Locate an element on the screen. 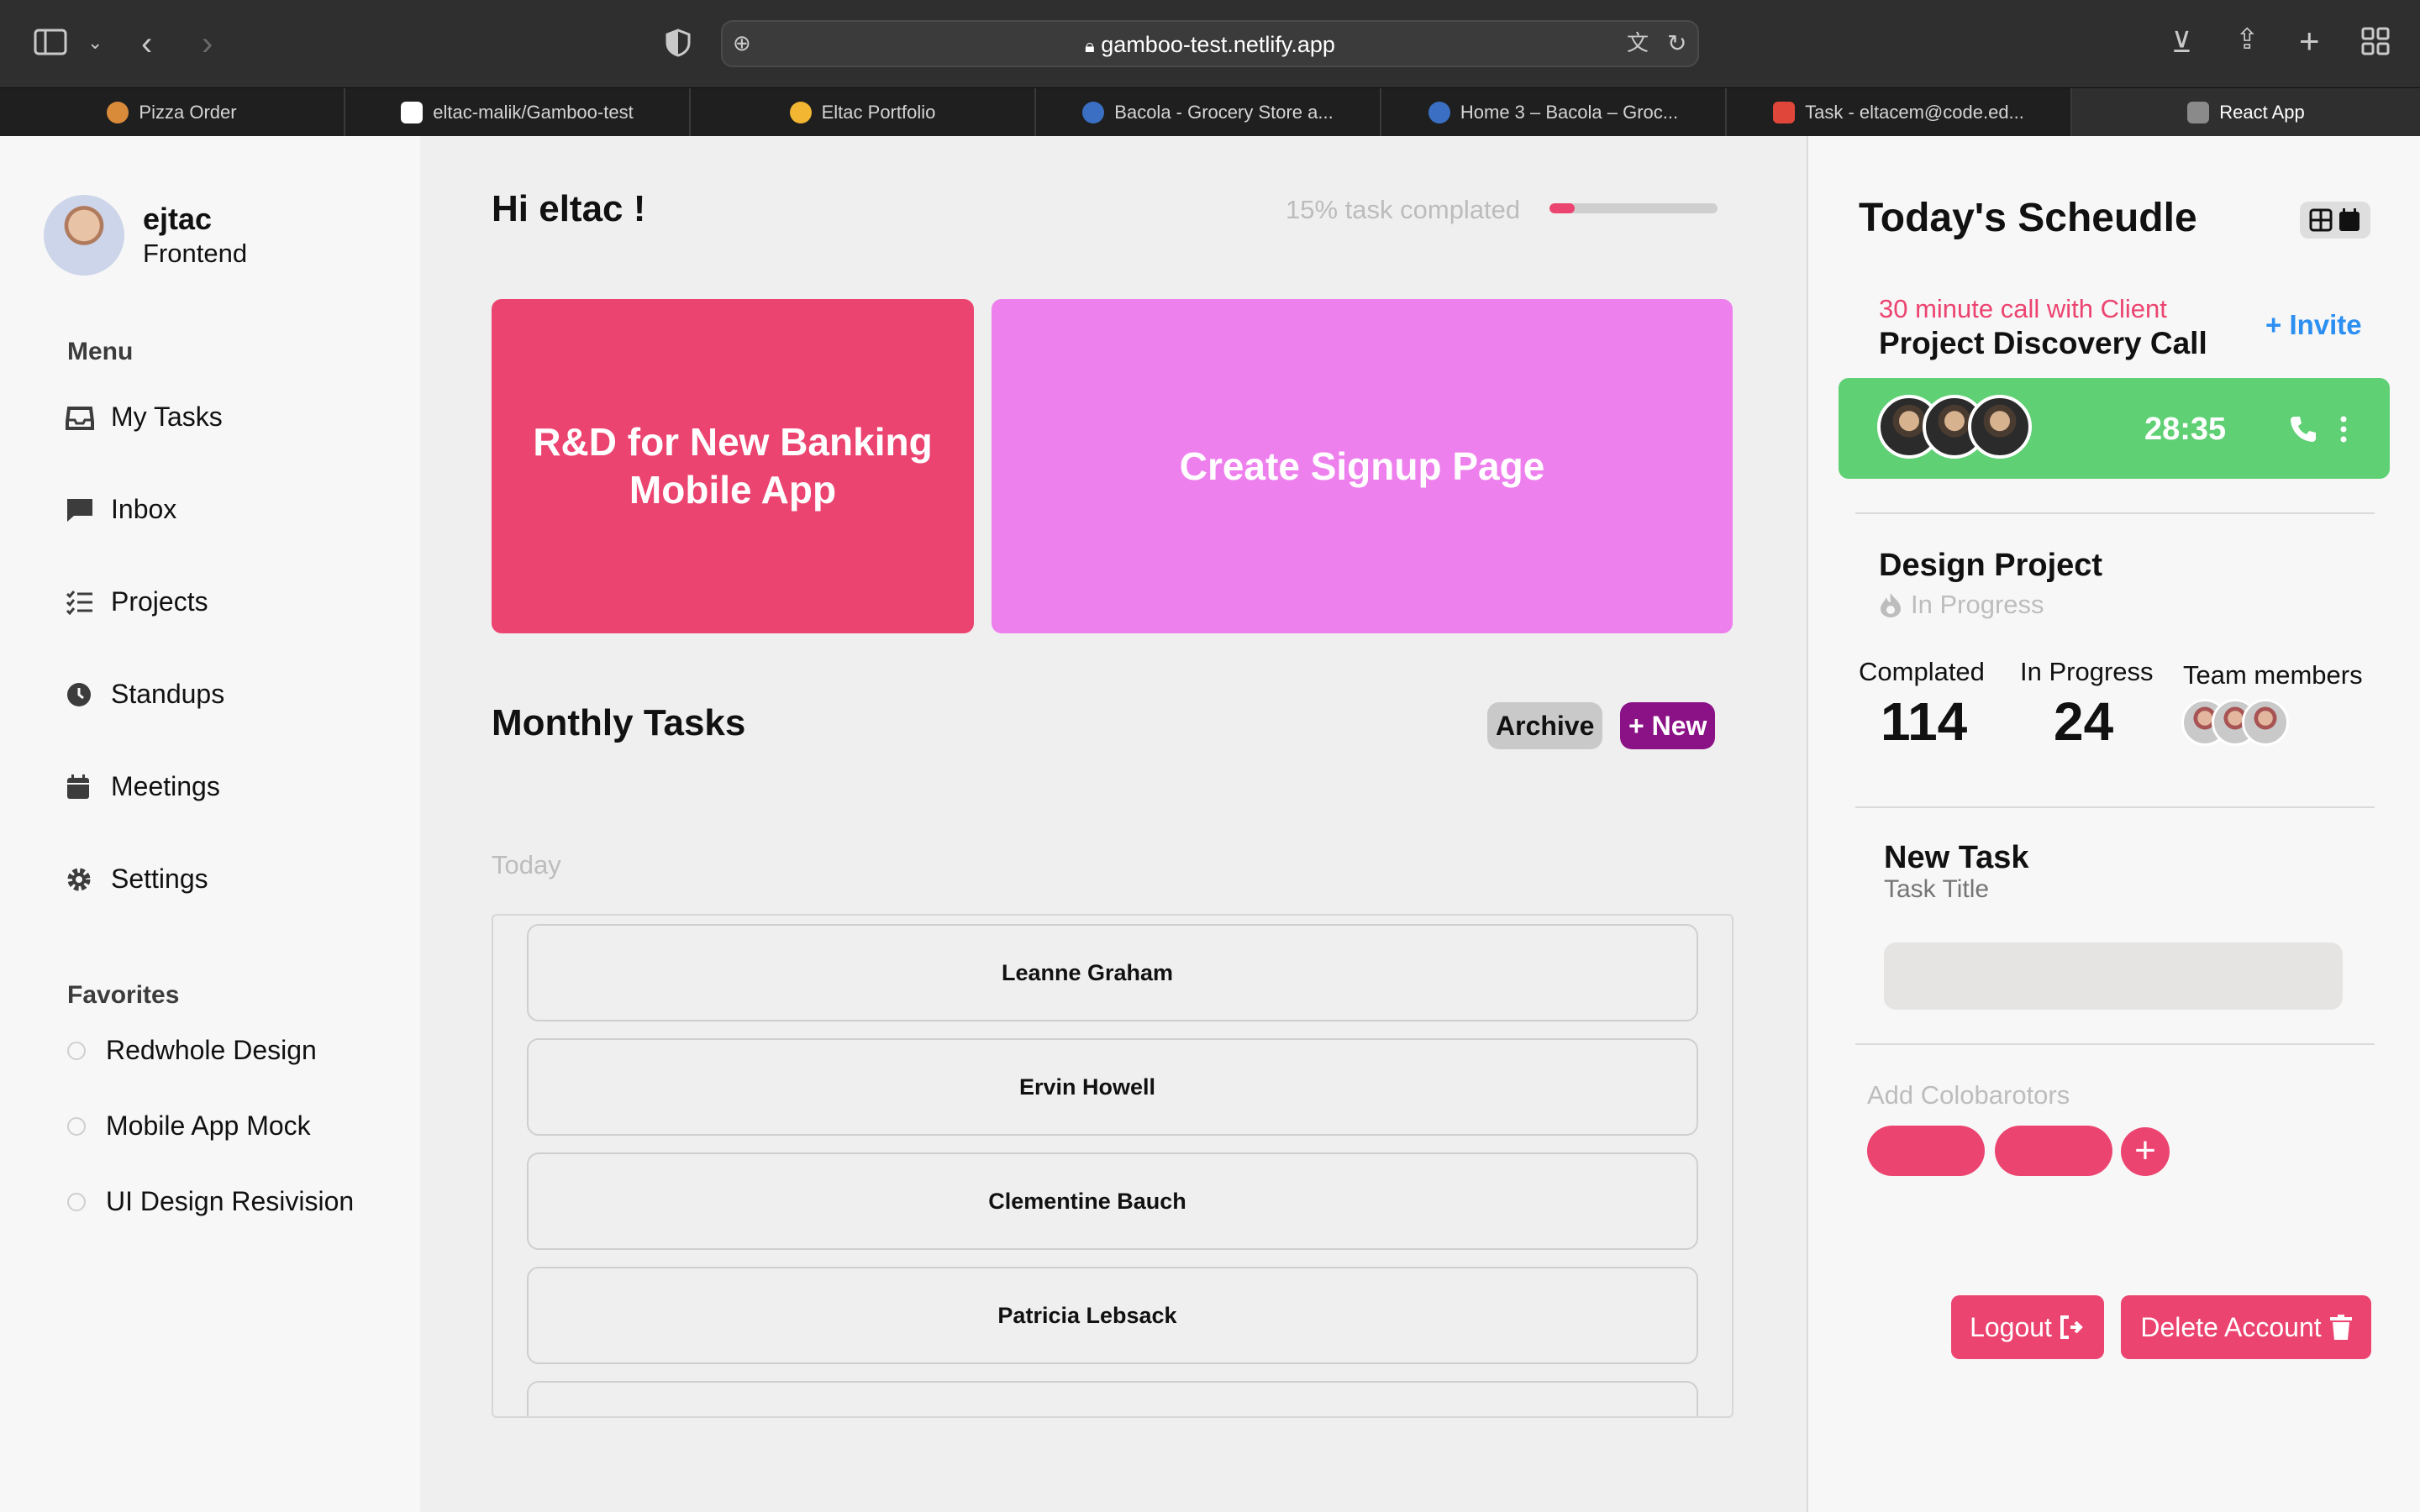  react-app-favicon-icon is located at coordinates (2198, 112).